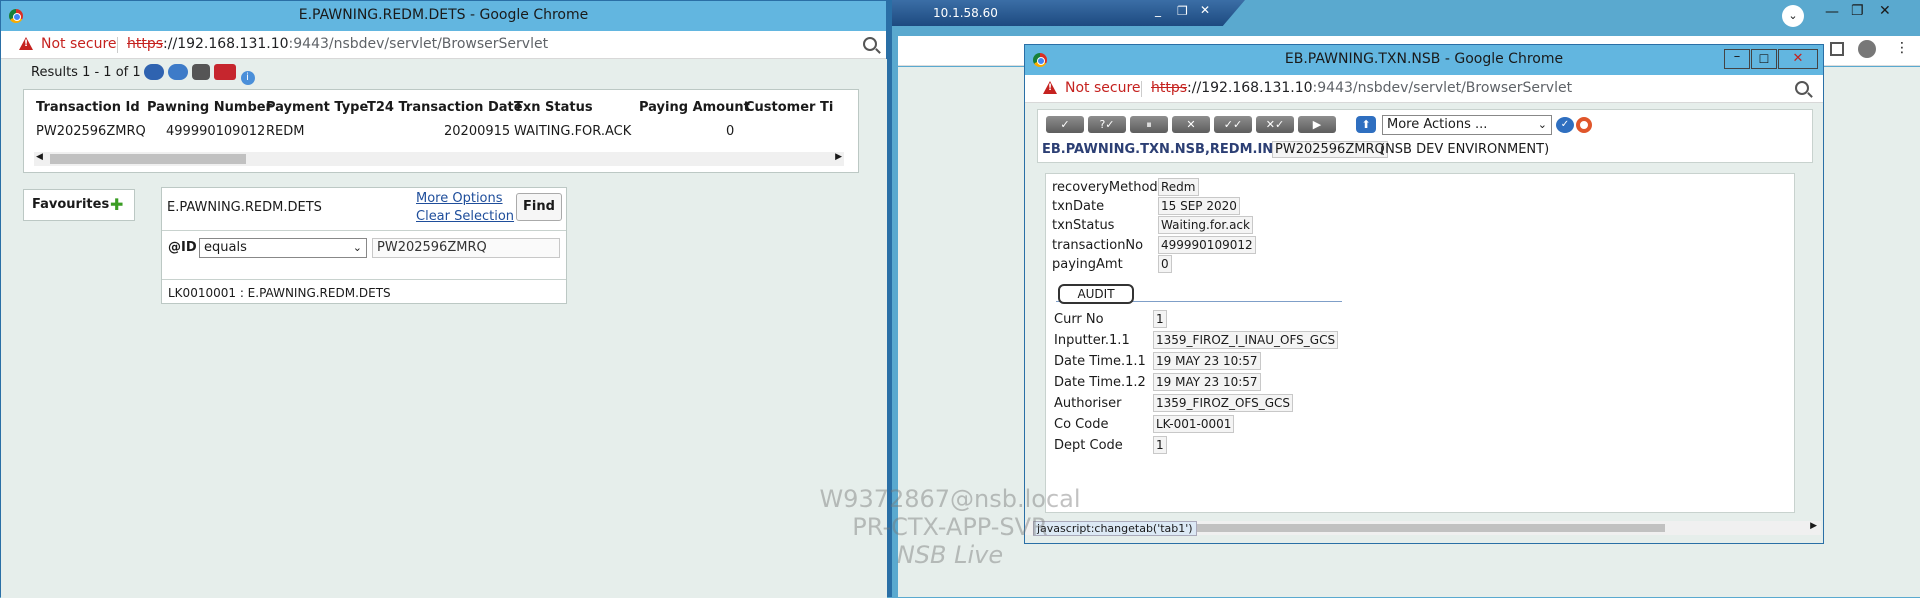 The image size is (1920, 598). What do you see at coordinates (1172, 149) in the screenshot?
I see `version-name: EB.PAWNING.TXN.NSB,REDM.INPUT` at bounding box center [1172, 149].